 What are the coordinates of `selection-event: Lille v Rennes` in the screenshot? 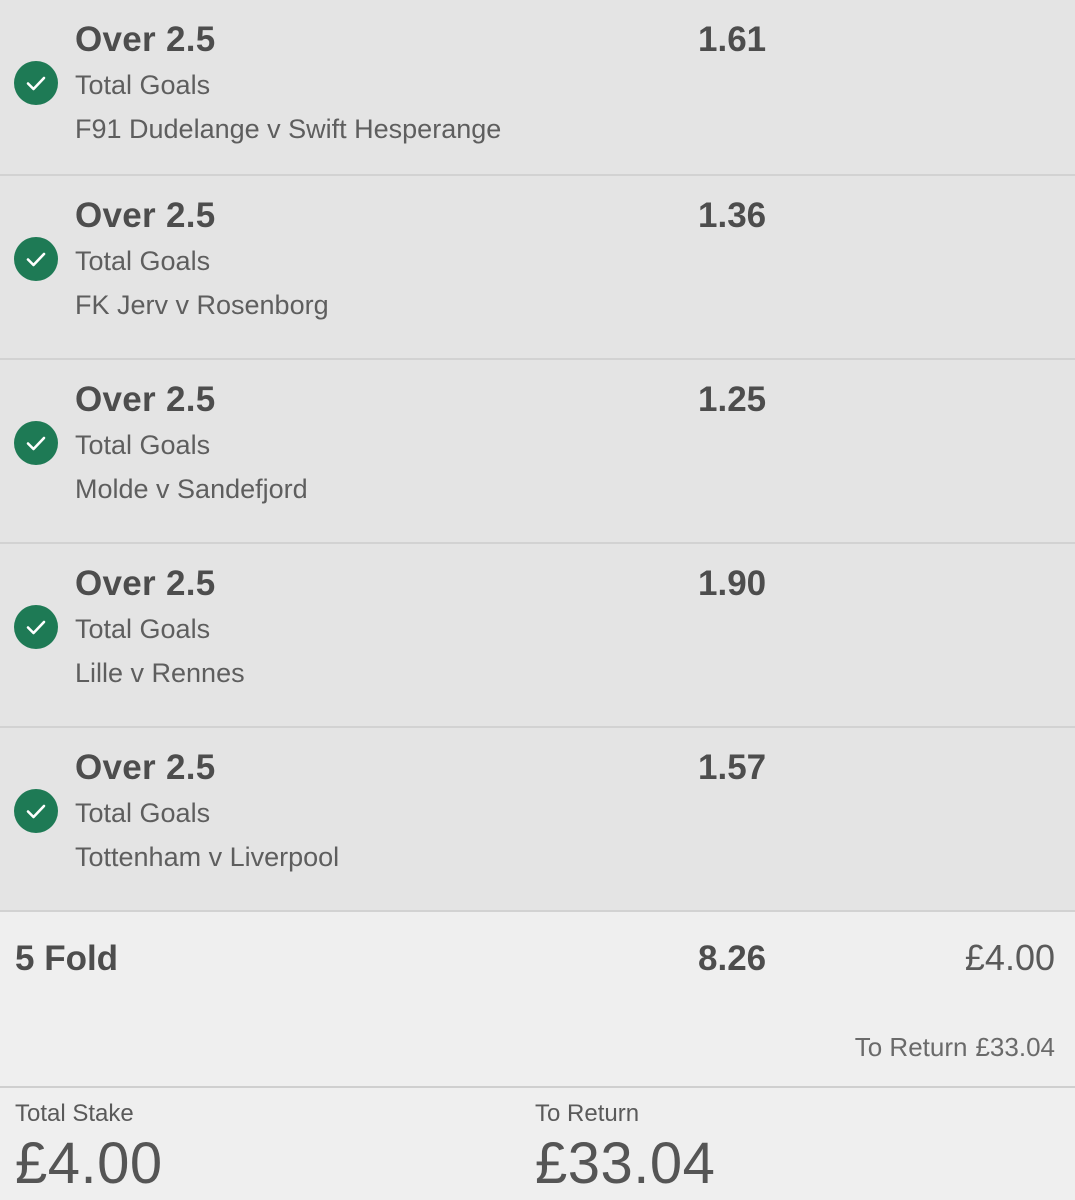 It's located at (160, 673).